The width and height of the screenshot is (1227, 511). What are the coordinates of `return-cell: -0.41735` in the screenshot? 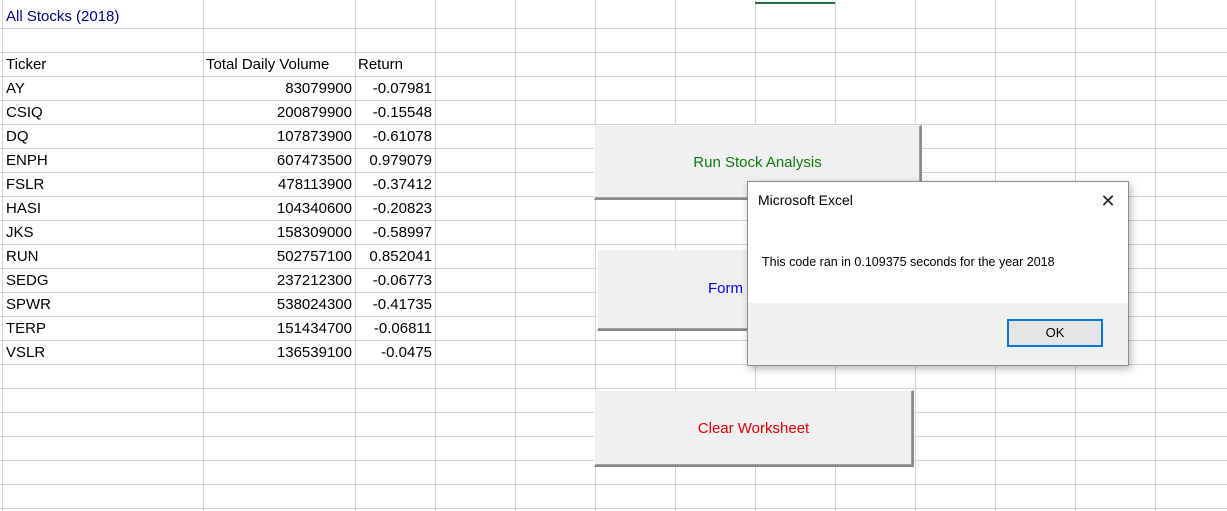 It's located at (395, 305).